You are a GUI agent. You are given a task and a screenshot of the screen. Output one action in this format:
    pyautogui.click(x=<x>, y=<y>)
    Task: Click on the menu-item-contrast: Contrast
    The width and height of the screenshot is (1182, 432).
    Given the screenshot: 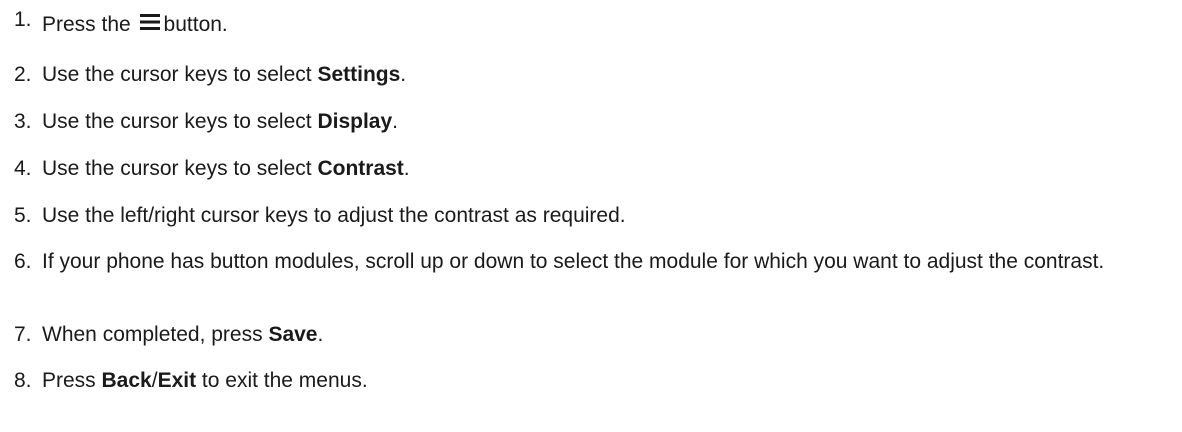 What is the action you would take?
    pyautogui.click(x=360, y=168)
    